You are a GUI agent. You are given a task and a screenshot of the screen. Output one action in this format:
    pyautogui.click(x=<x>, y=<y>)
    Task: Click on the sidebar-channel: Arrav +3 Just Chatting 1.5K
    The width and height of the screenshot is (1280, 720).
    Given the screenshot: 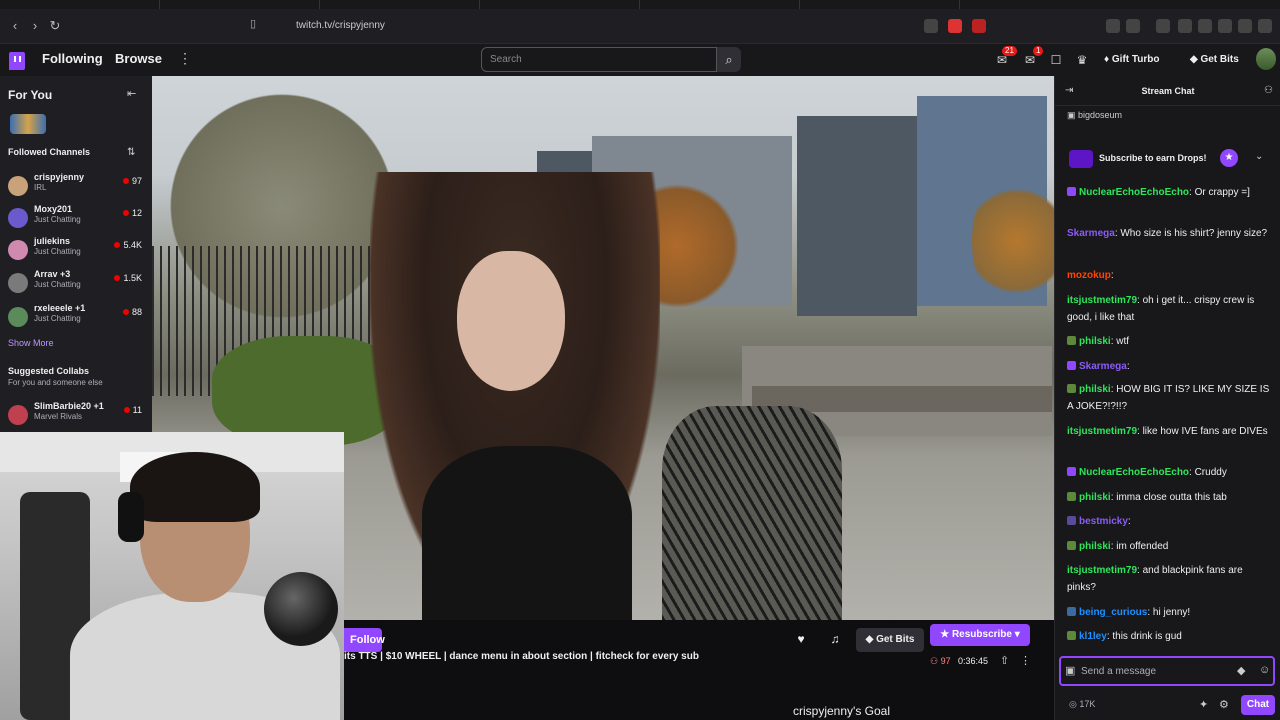 What is the action you would take?
    pyautogui.click(x=78, y=284)
    